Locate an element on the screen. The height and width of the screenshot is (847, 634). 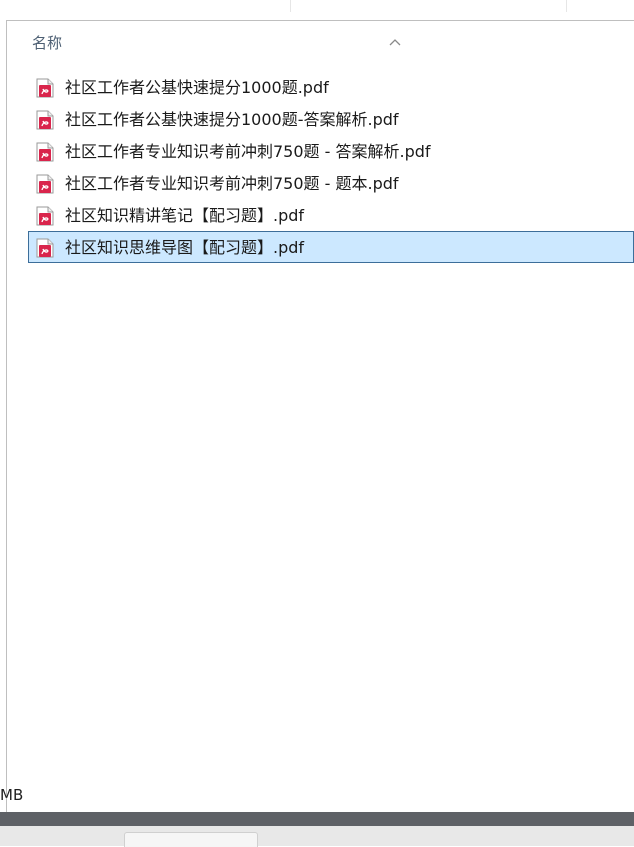
top-column-strip is located at coordinates (317, 7).